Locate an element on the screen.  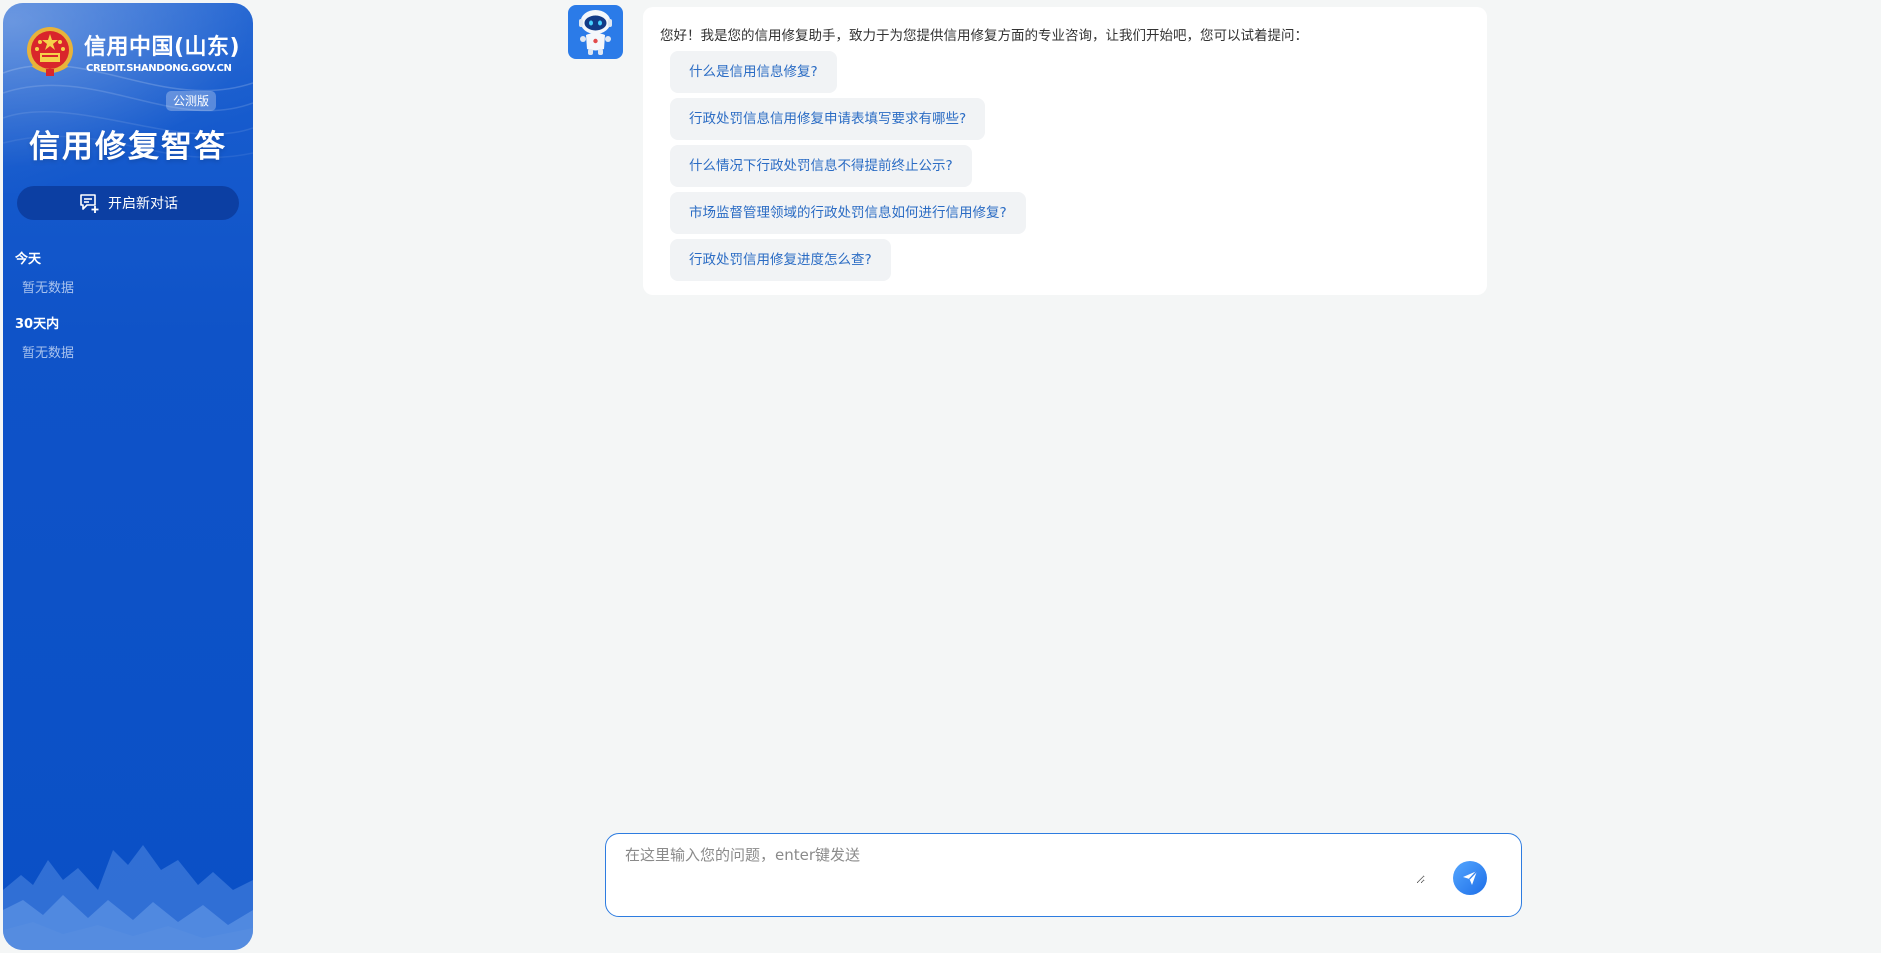
brand-title: 信用中国(山东) is located at coordinates (162, 47).